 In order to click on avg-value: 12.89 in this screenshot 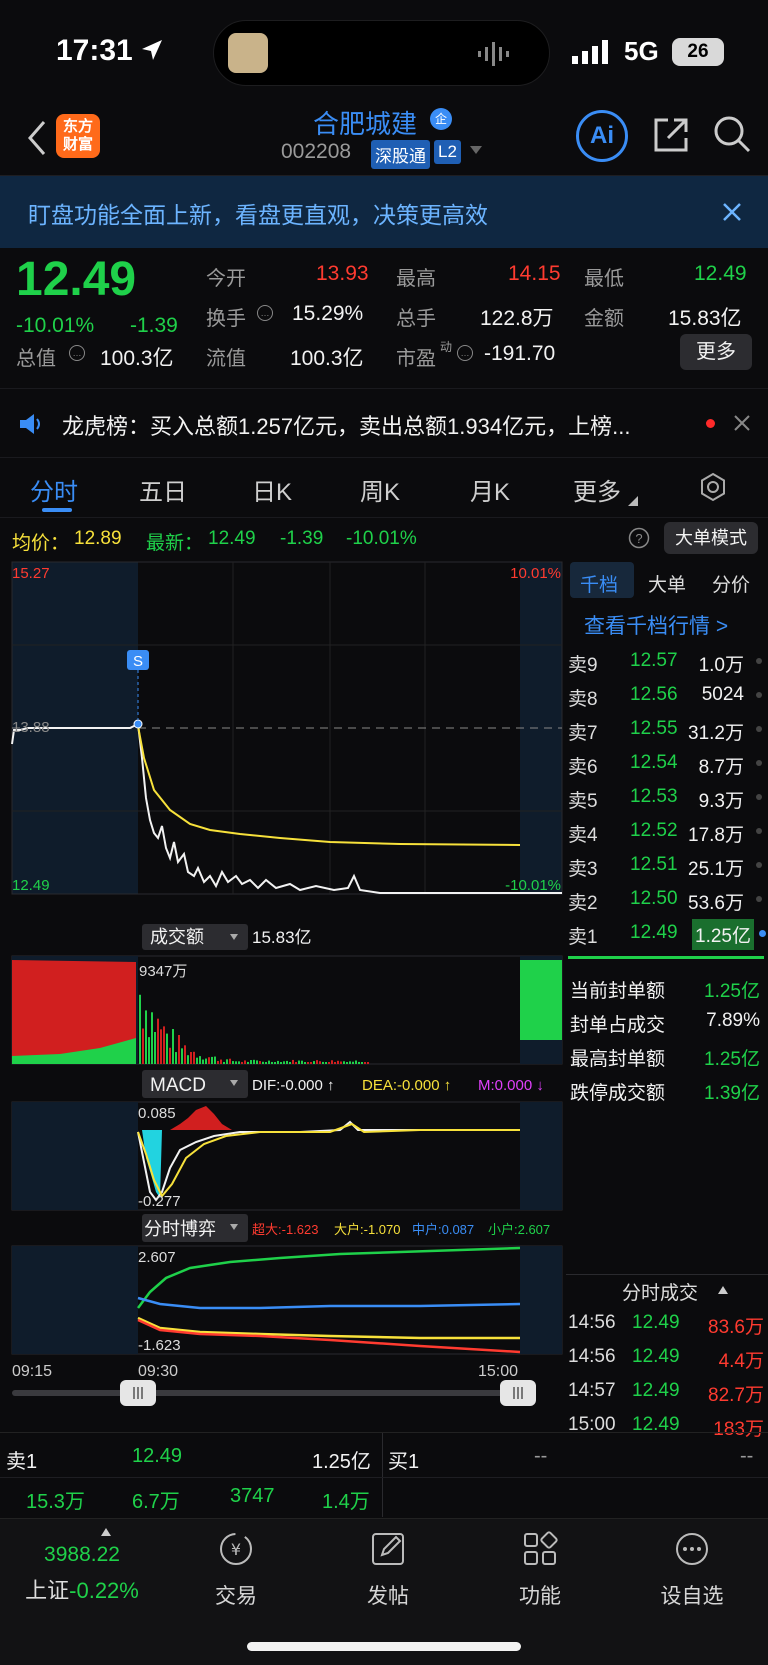, I will do `click(98, 538)`.